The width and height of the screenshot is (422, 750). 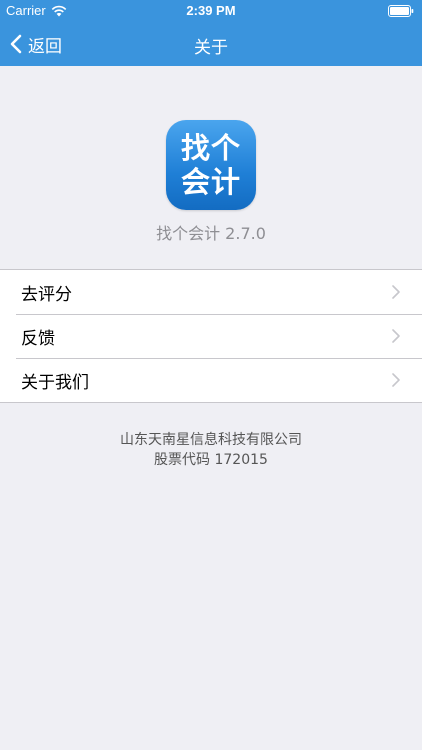 What do you see at coordinates (38, 338) in the screenshot?
I see `menu-item-label: 反馈` at bounding box center [38, 338].